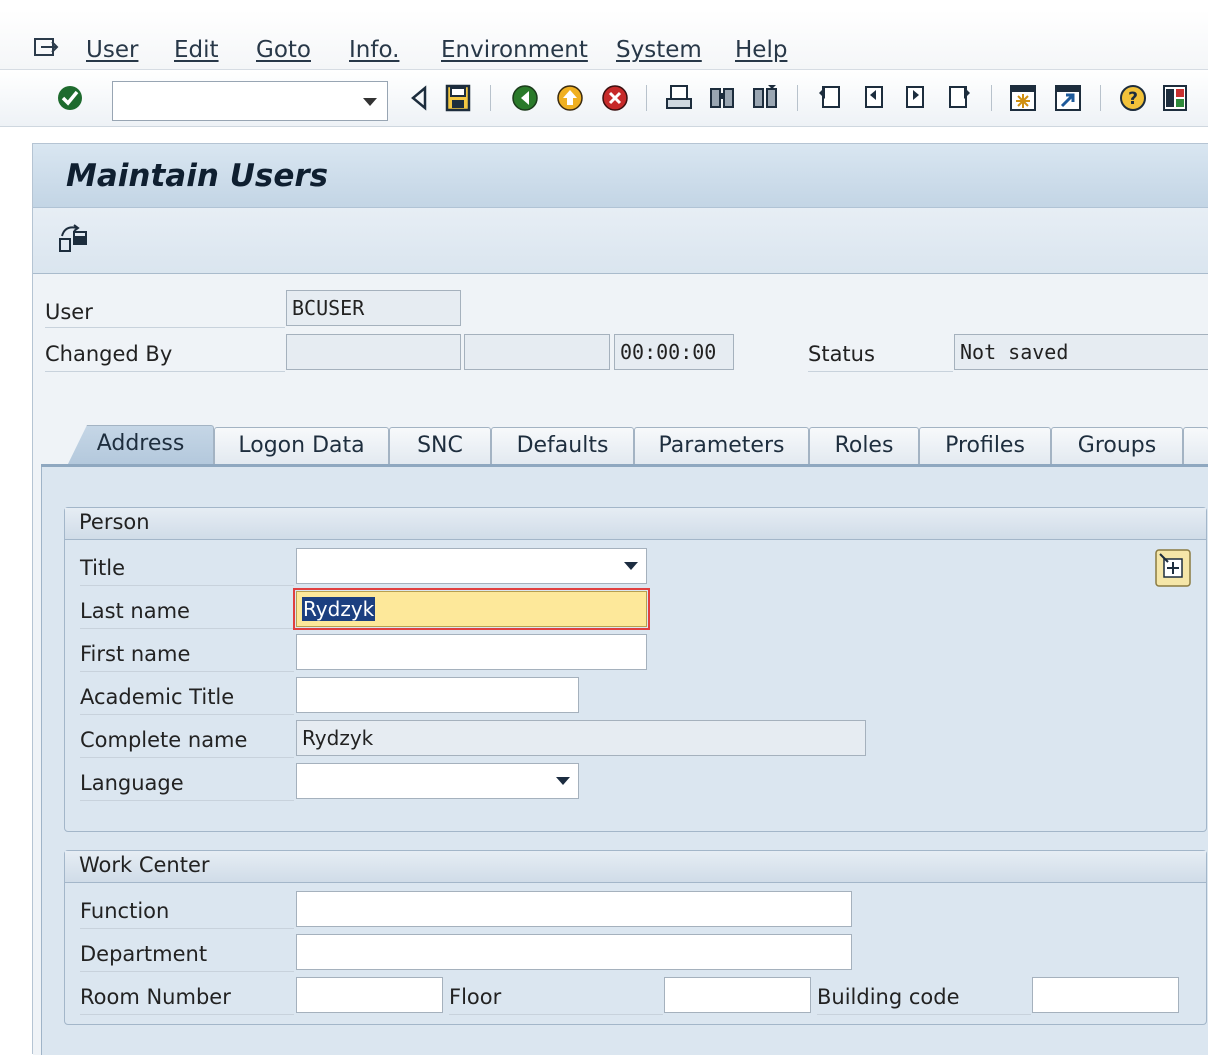  Describe the element at coordinates (570, 98) in the screenshot. I see `exit-icon` at that location.